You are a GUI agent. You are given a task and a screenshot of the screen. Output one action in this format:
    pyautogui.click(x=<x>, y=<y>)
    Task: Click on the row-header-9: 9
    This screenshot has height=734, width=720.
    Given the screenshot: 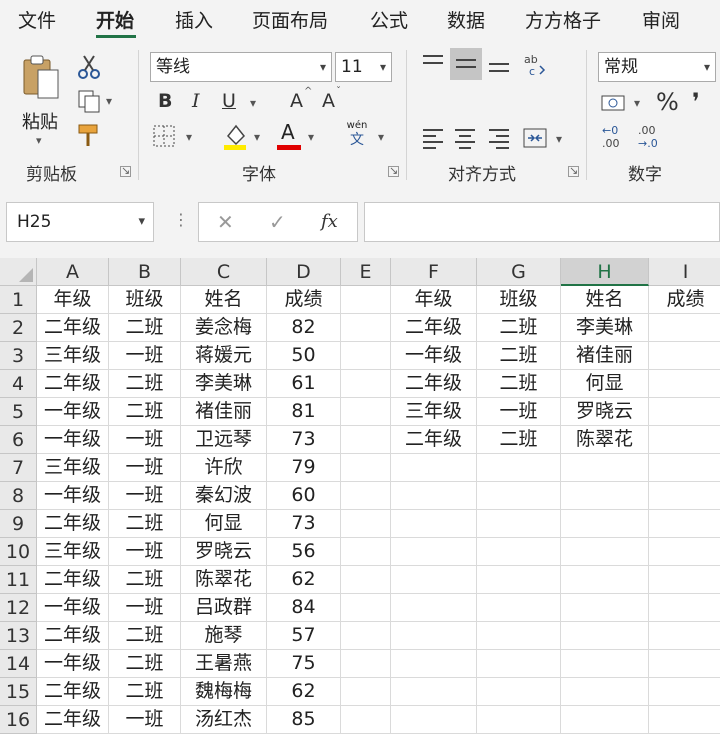 What is the action you would take?
    pyautogui.click(x=18, y=524)
    